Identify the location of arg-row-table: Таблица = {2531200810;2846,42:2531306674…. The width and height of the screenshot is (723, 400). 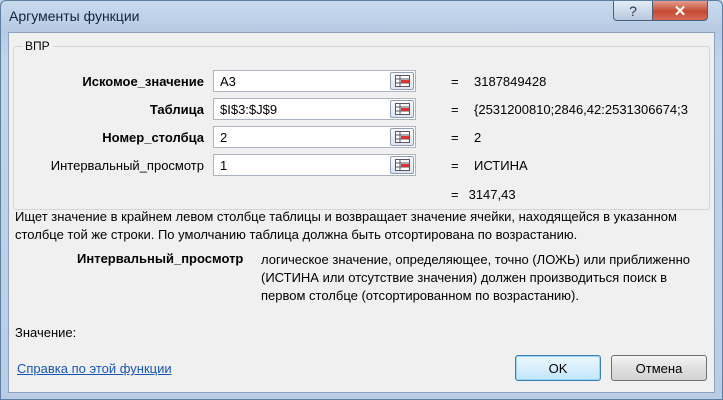
(359, 110).